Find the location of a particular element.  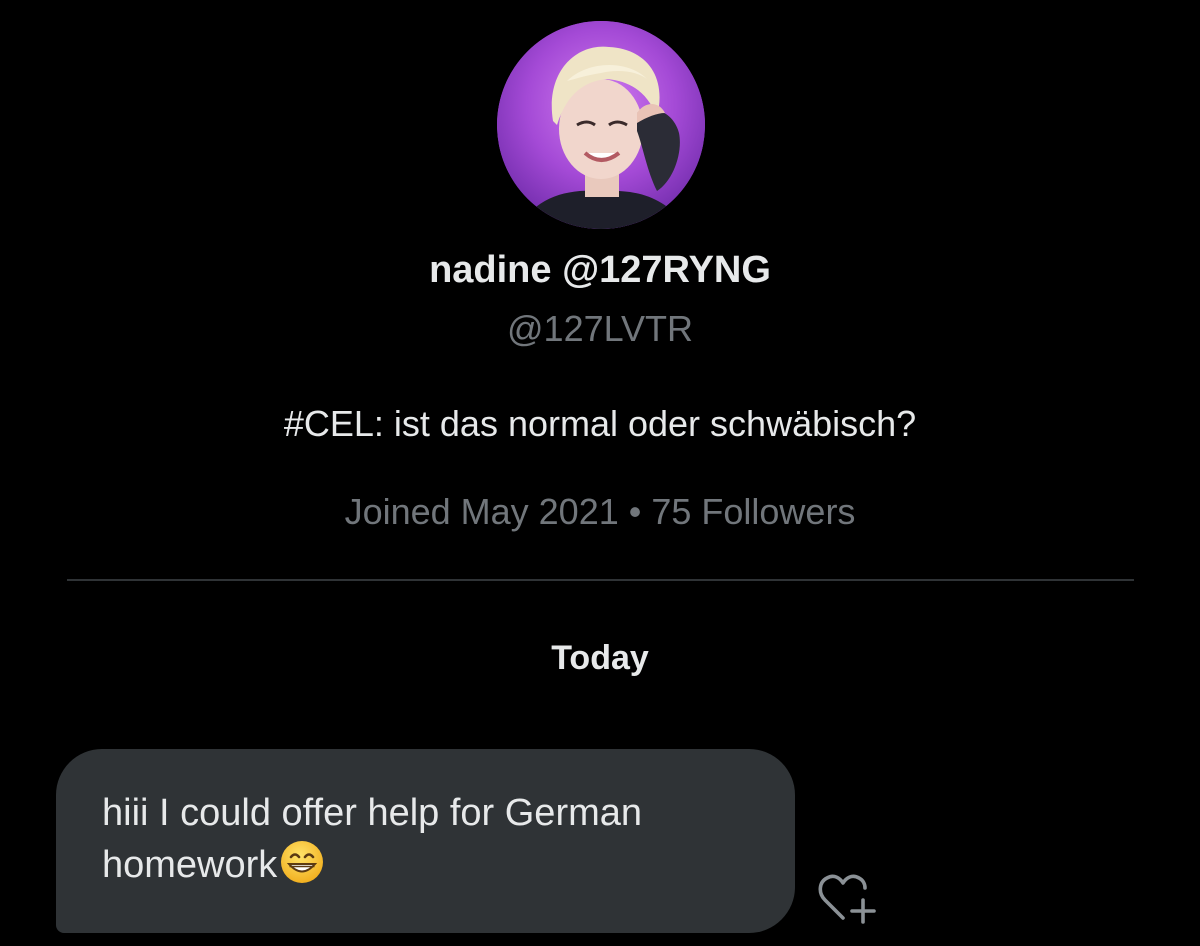

conversation-date-label: Today is located at coordinates (600, 658).